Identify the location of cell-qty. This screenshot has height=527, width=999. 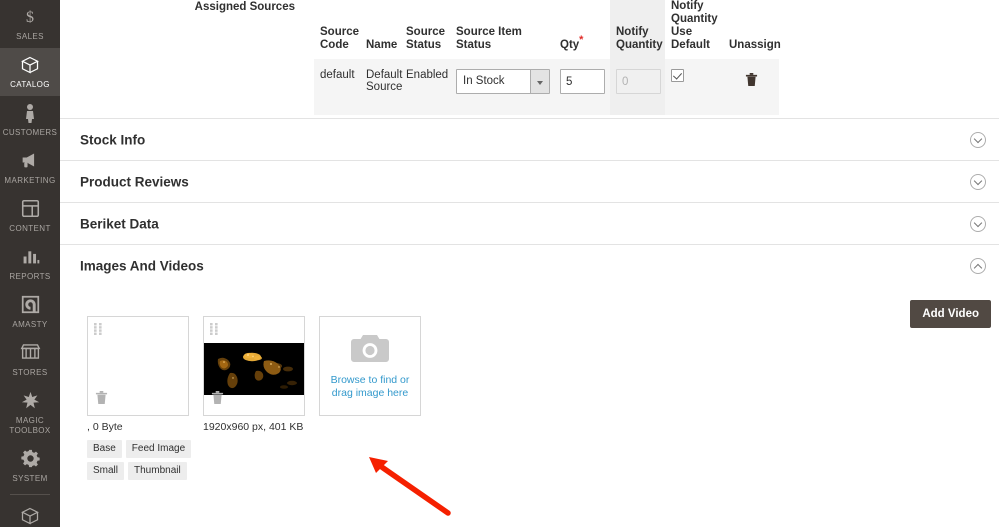
(582, 87).